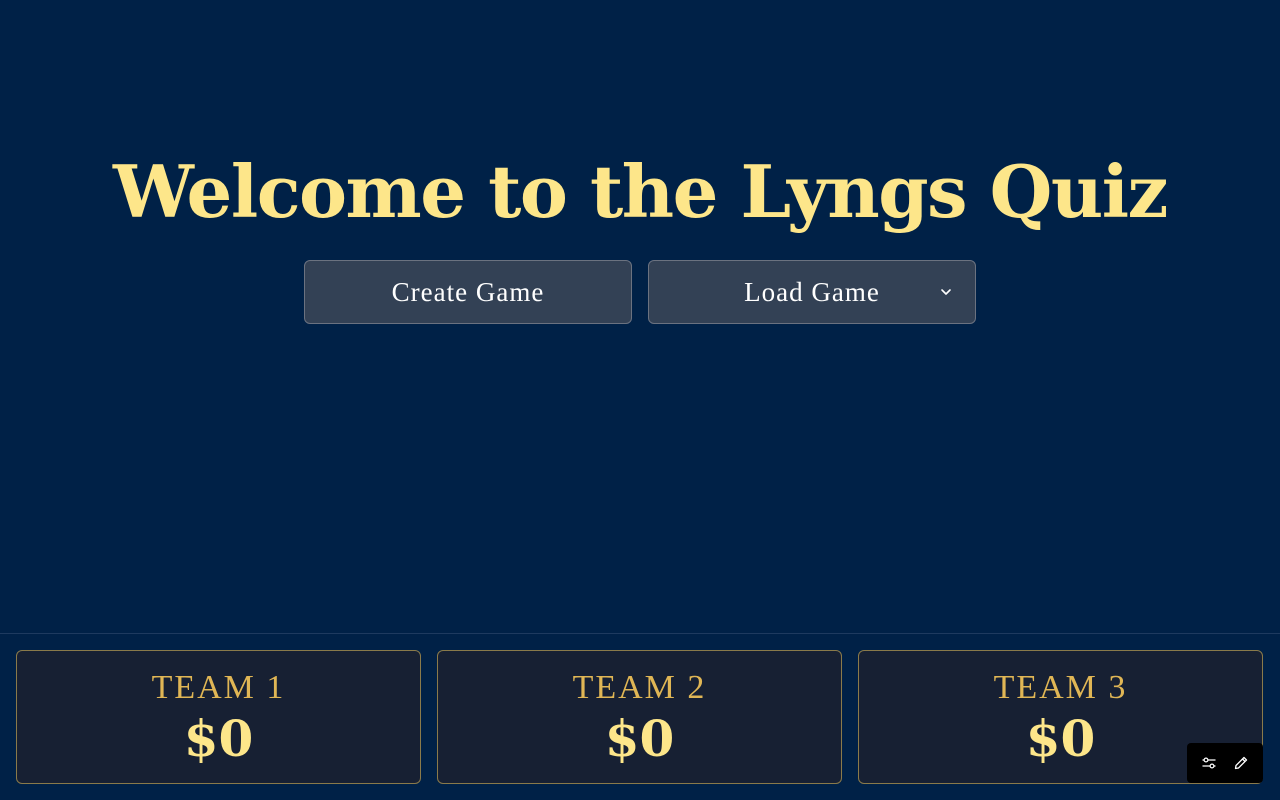 Image resolution: width=1280 pixels, height=800 pixels. I want to click on load-game-label: Load Game, so click(812, 291).